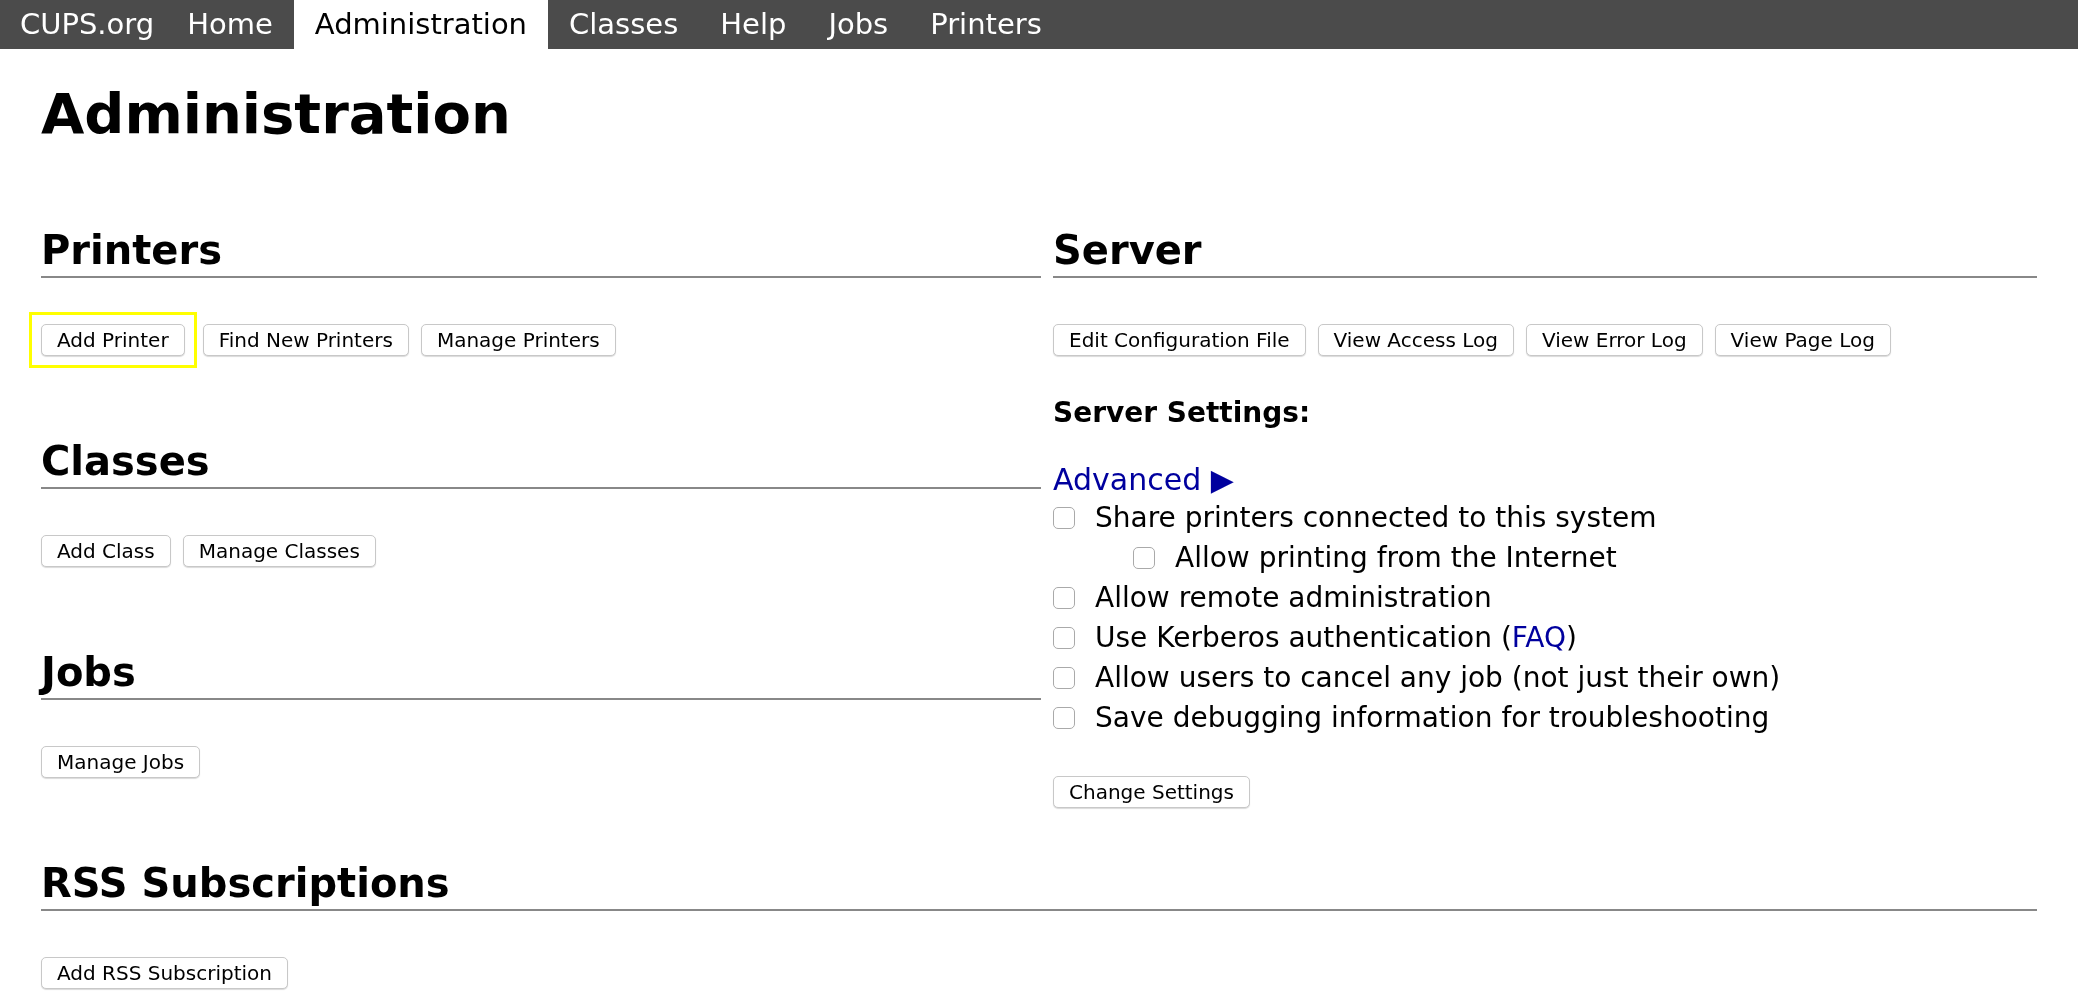  Describe the element at coordinates (1128, 250) in the screenshot. I see `section-heading: Server` at that location.